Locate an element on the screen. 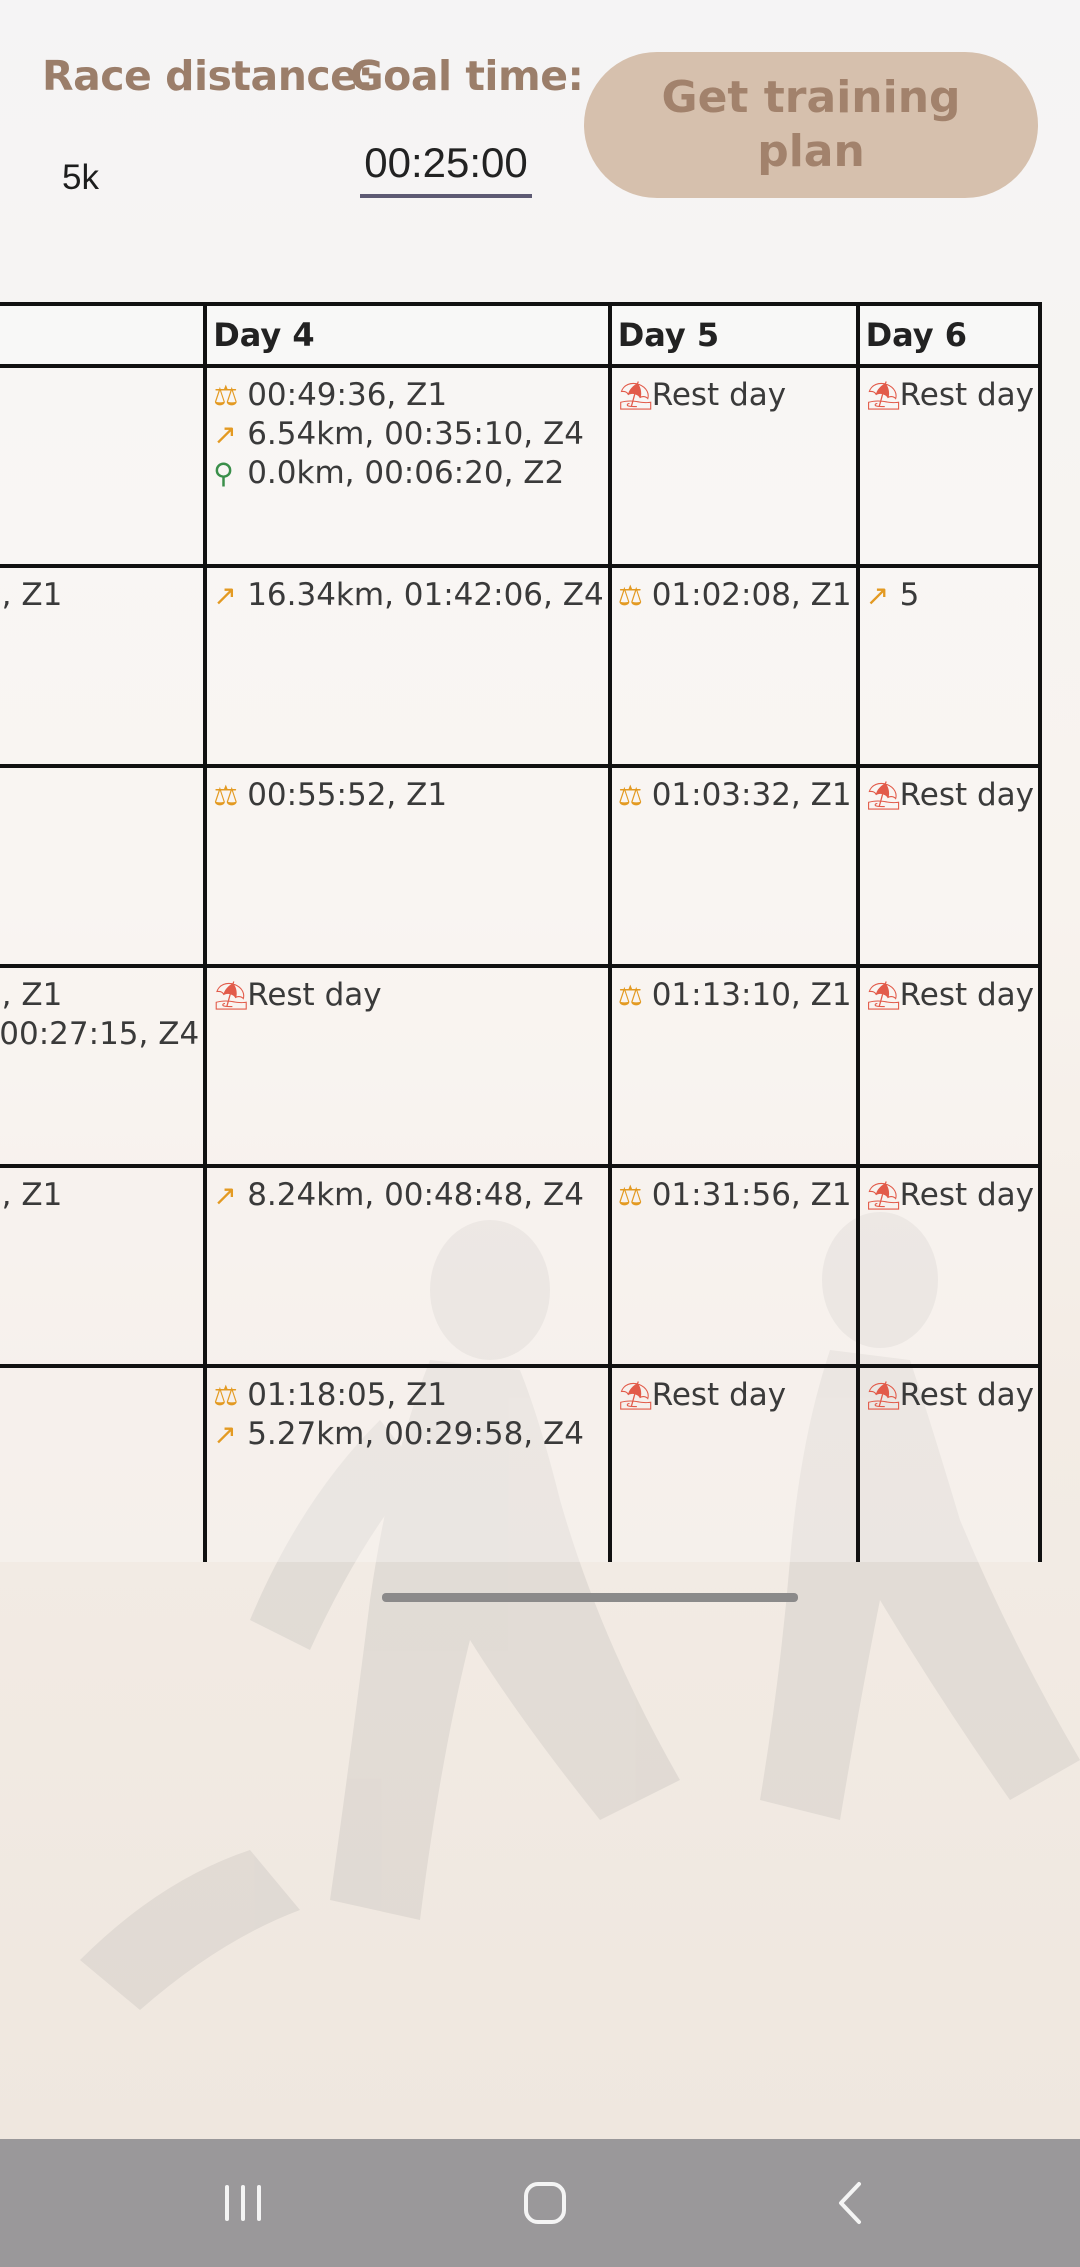  workout-entry: ⚖00:57:59, Z1 is located at coordinates (99, 995).